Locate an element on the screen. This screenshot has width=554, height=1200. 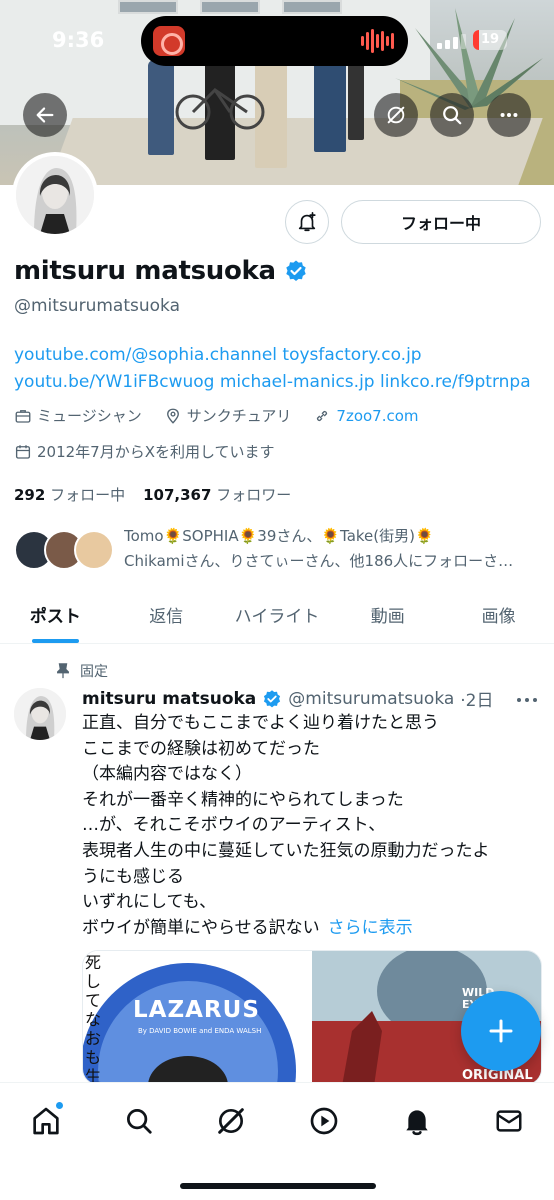
notifications-button is located at coordinates (307, 222).